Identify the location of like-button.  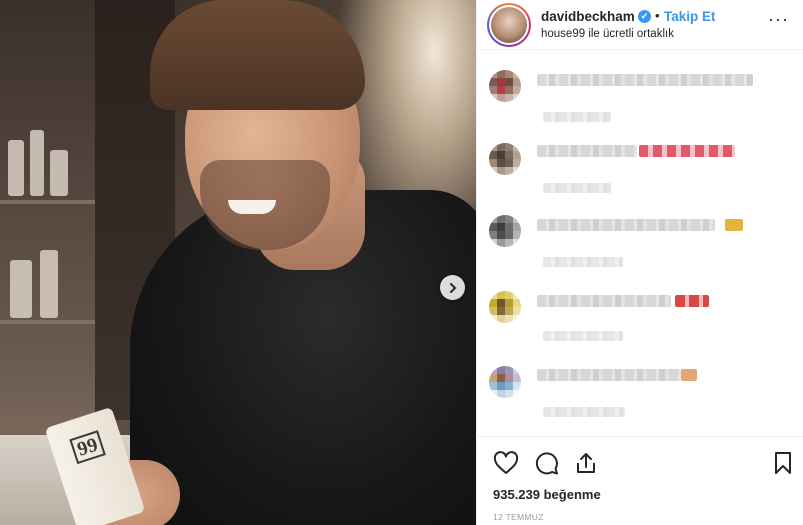
(506, 465).